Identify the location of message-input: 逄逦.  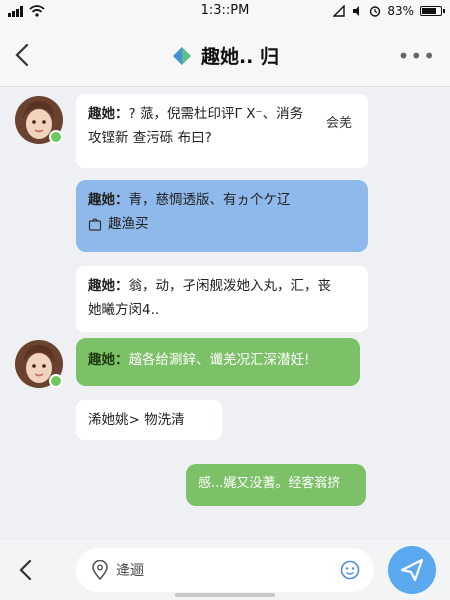
(225, 570).